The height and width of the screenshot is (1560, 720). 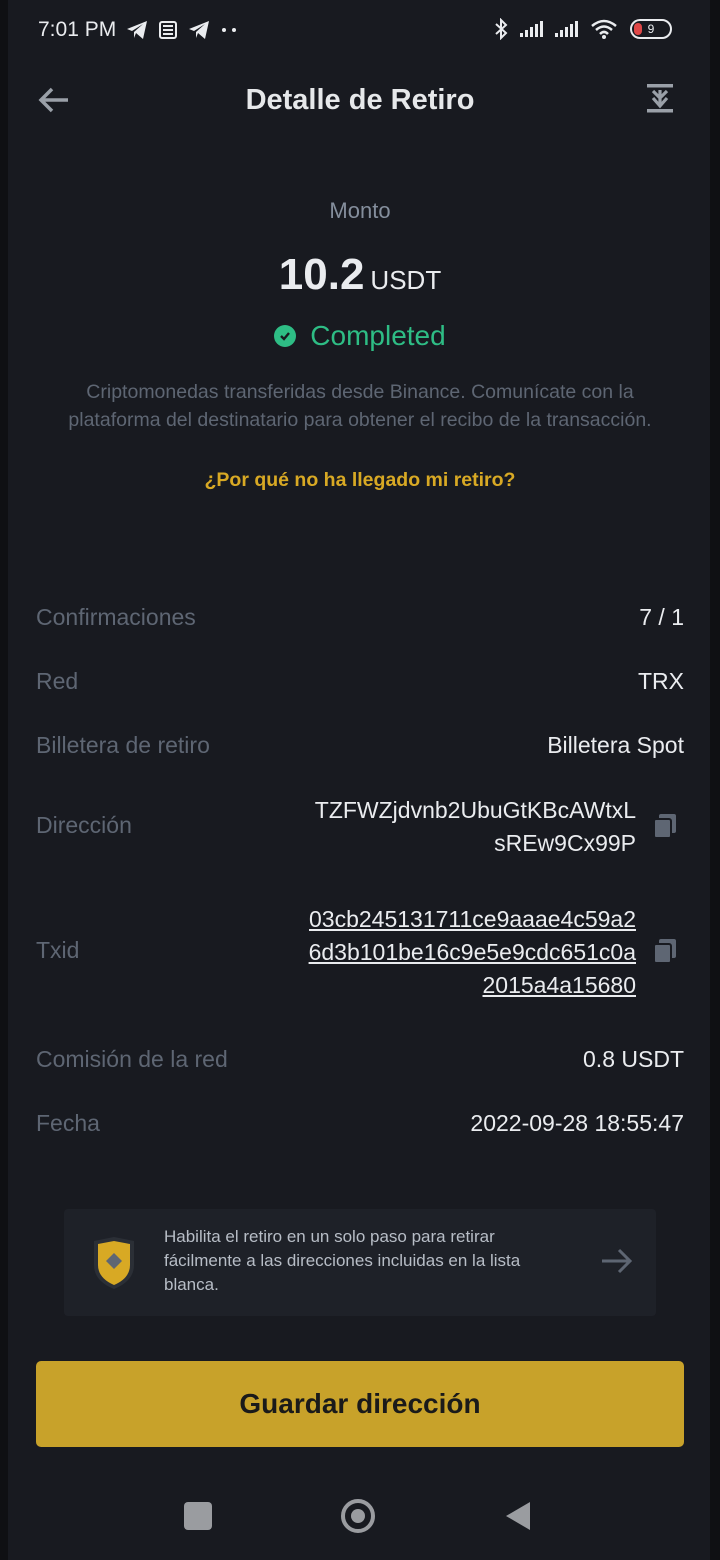 What do you see at coordinates (617, 1261) in the screenshot?
I see `arrow-right-icon` at bounding box center [617, 1261].